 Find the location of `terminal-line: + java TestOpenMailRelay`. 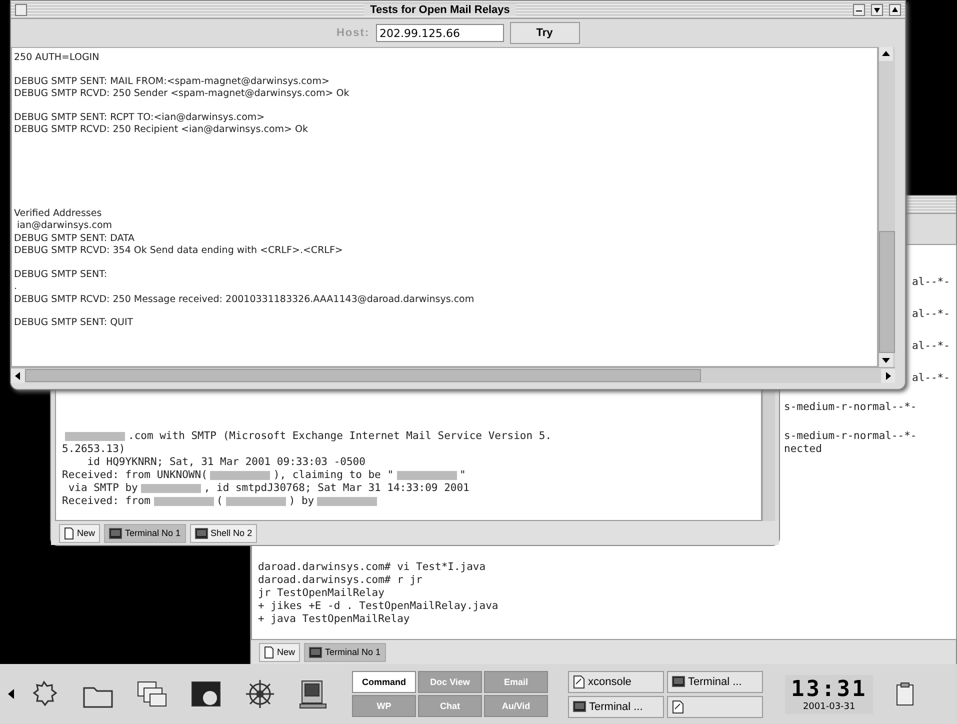

terminal-line: + java TestOpenMailRelay is located at coordinates (334, 619).